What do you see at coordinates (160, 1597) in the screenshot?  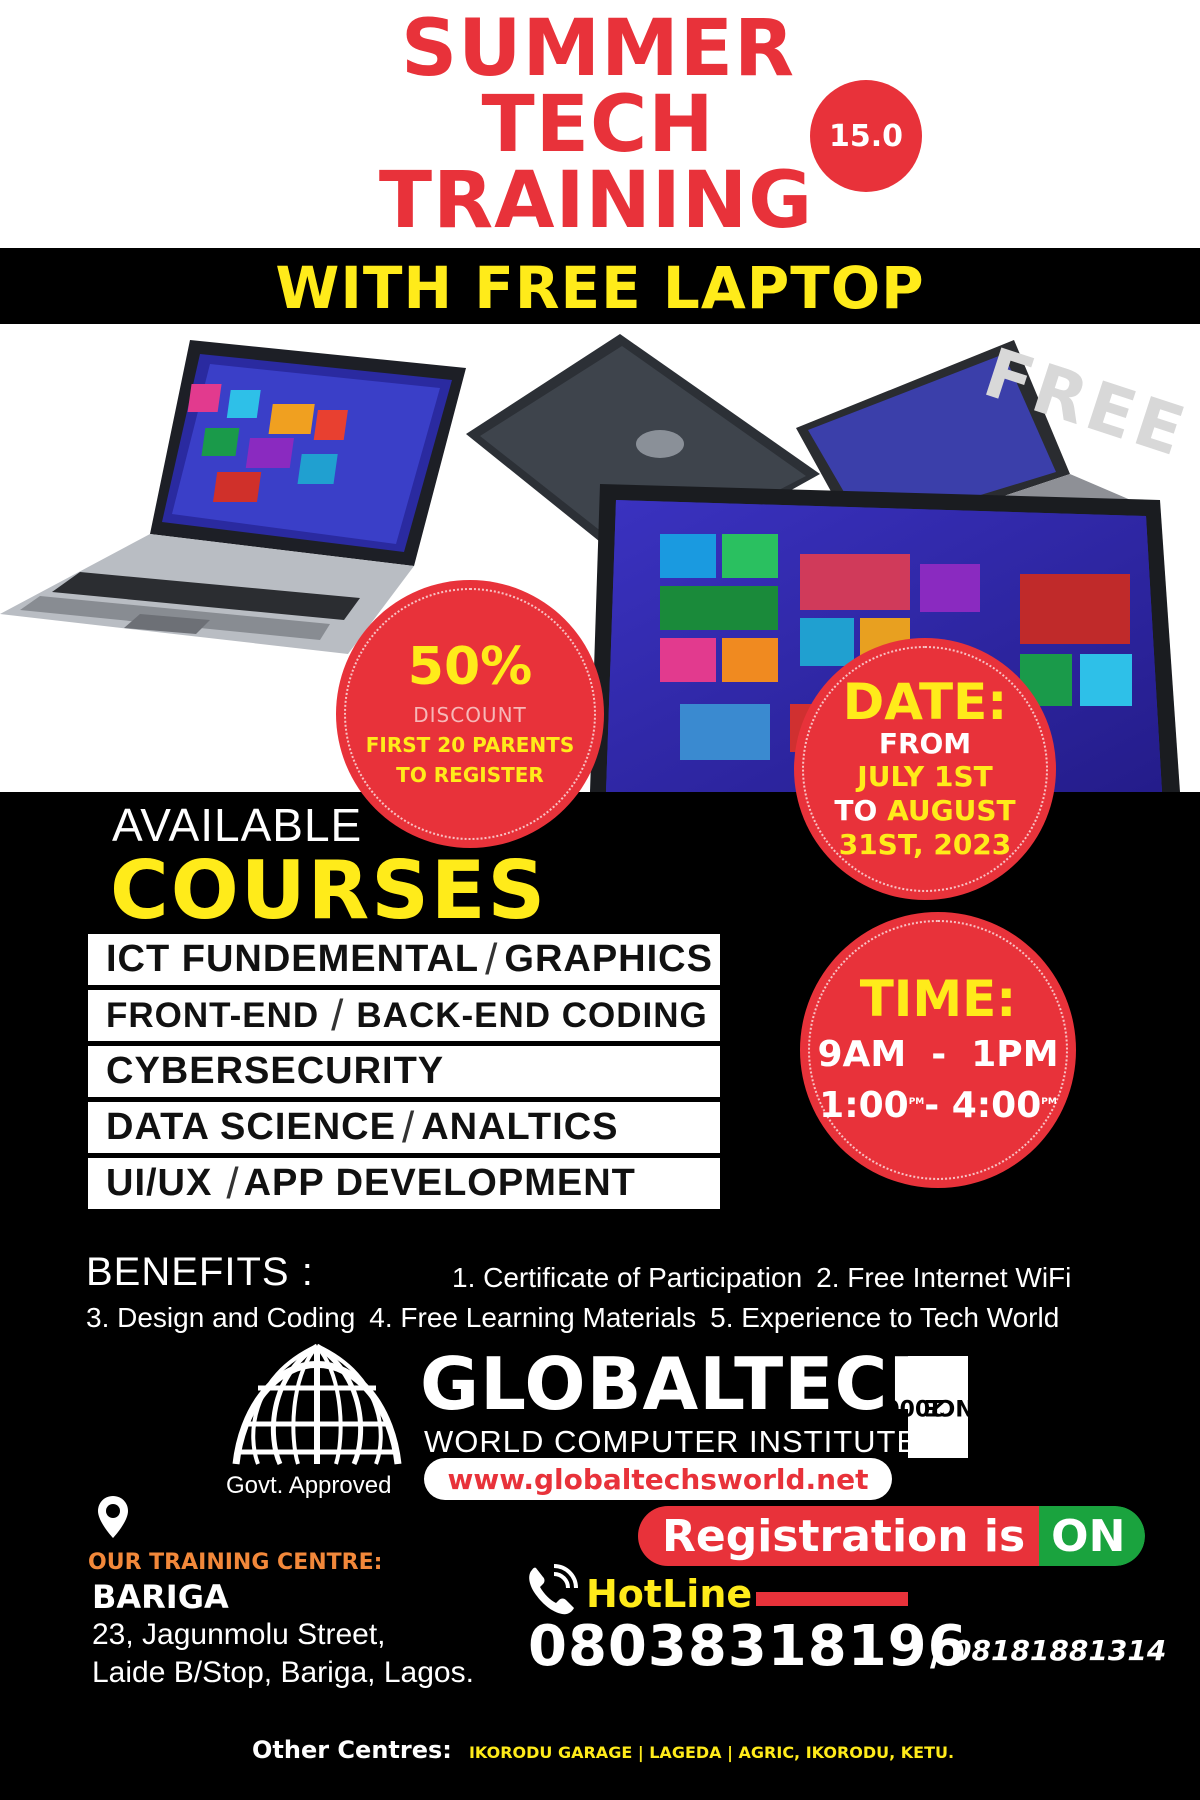 I see `training-centre-name: BARIGA` at bounding box center [160, 1597].